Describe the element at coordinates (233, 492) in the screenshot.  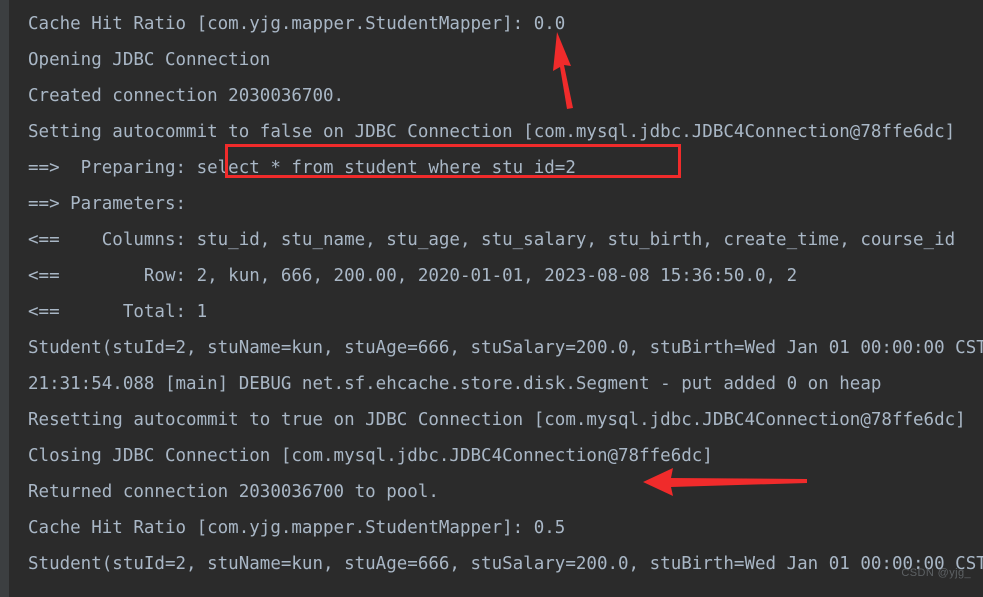
I see `log-line: Returned connection 2030036700 to pool.` at that location.